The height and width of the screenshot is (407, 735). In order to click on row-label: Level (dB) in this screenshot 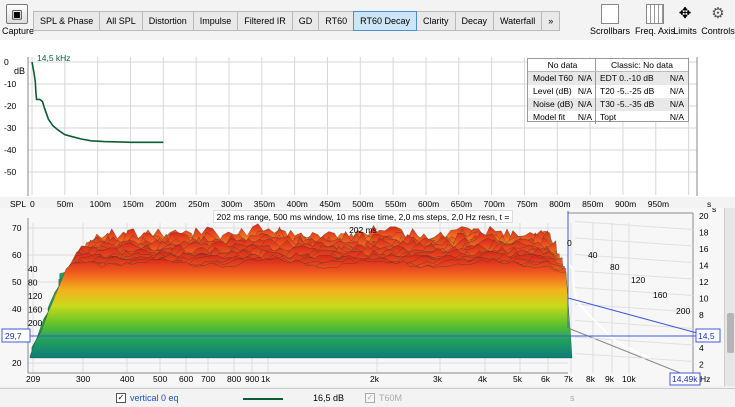, I will do `click(552, 91)`.